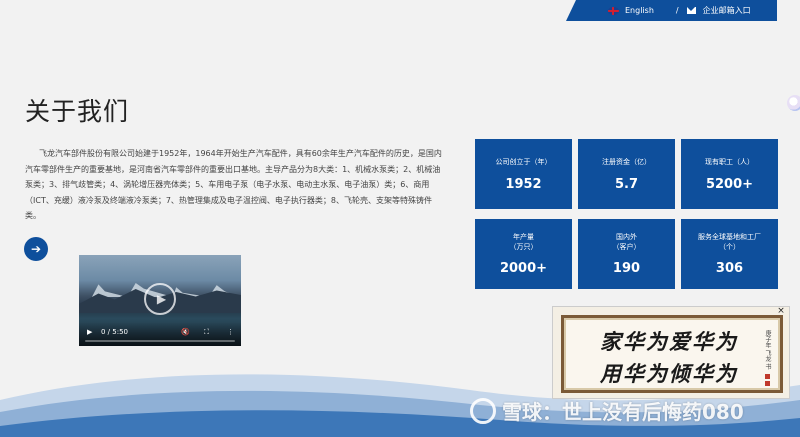 This screenshot has height=437, width=800. I want to click on play-icon: ▶, so click(89, 332).